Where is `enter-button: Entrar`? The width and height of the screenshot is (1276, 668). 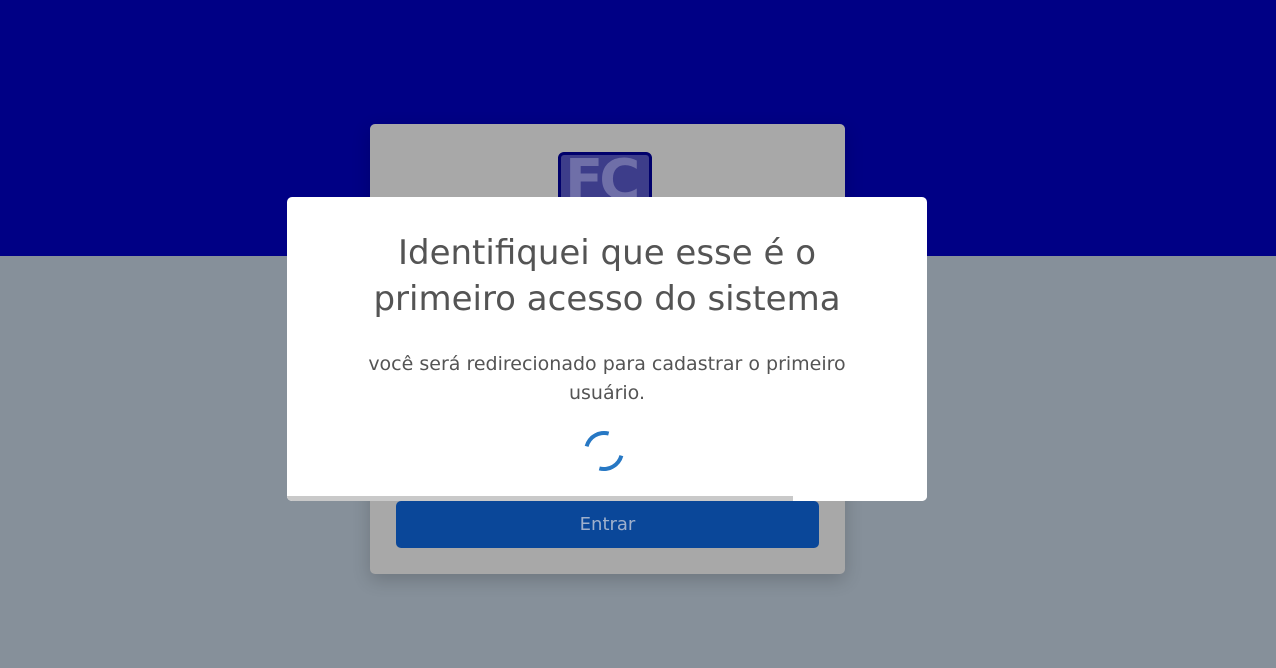
enter-button: Entrar is located at coordinates (607, 524).